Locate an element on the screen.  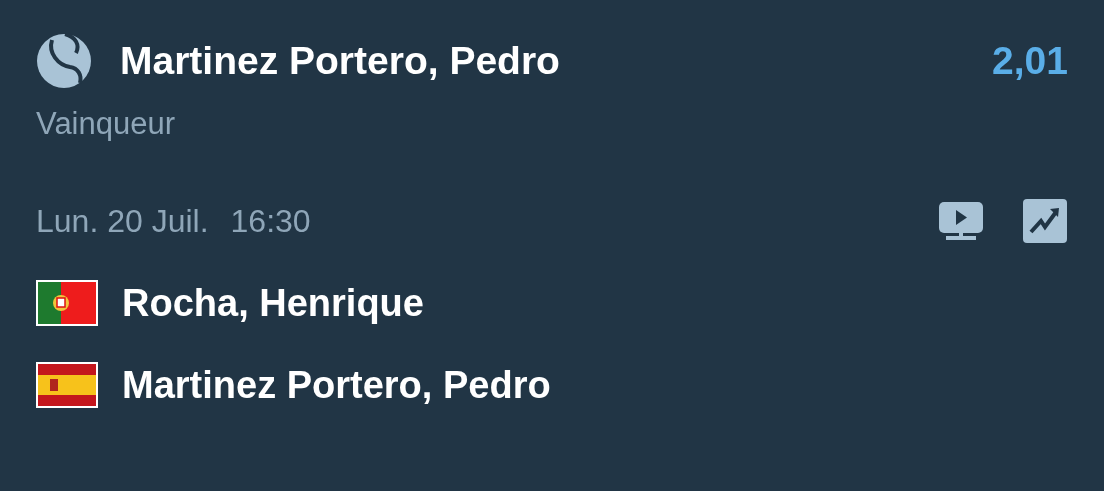
tennis-ball-icon is located at coordinates (64, 61).